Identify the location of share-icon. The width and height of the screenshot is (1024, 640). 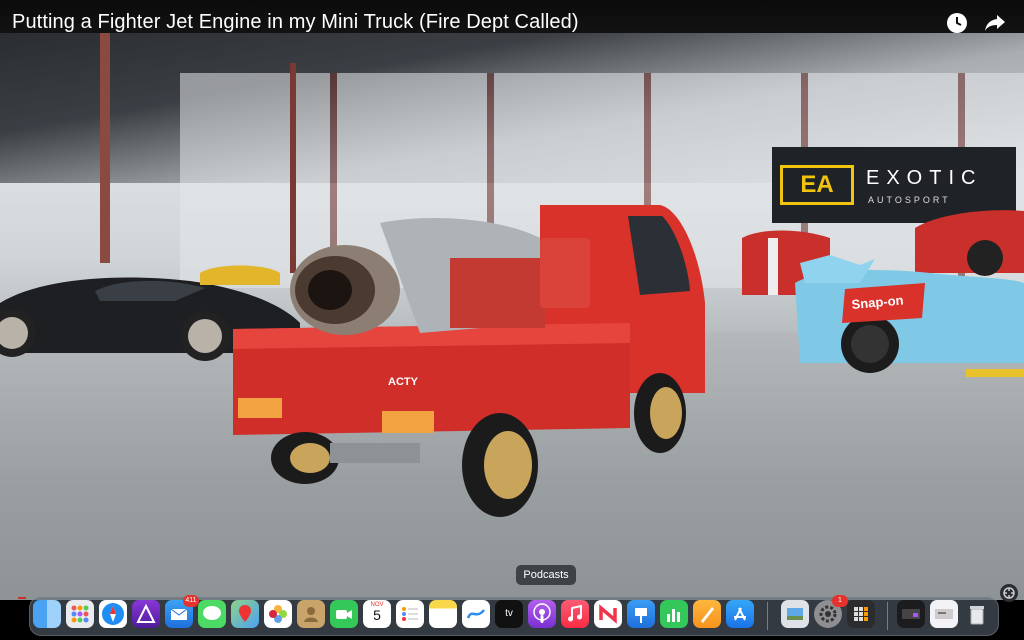
(995, 23).